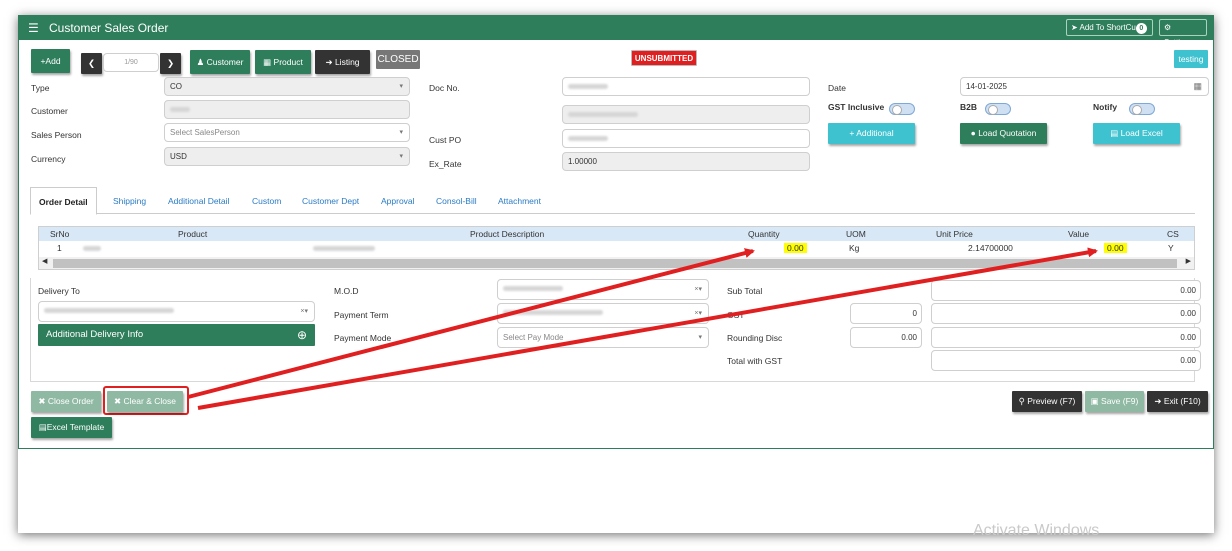 Image resolution: width=1232 pixels, height=551 pixels. Describe the element at coordinates (287, 86) in the screenshot. I see `type-select: CO ▾` at that location.